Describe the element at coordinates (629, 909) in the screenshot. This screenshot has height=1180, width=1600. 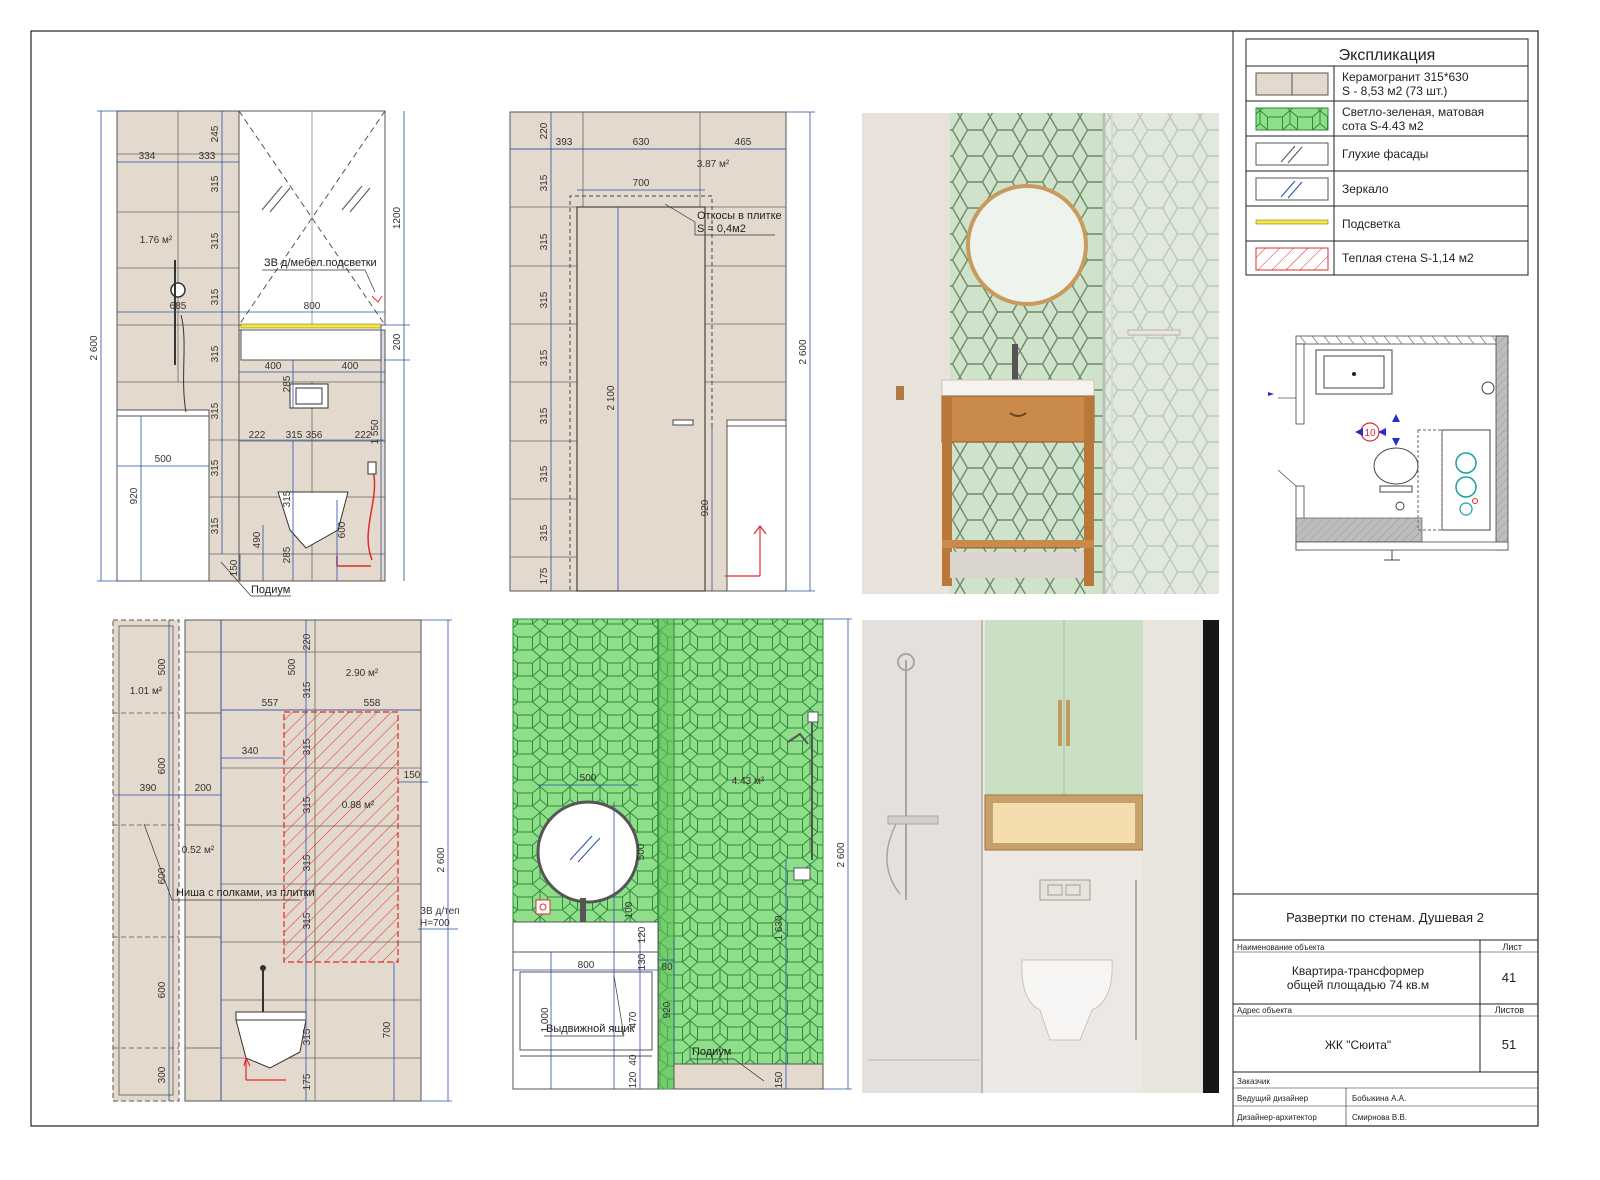
I see `wall-d-h100: 100` at that location.